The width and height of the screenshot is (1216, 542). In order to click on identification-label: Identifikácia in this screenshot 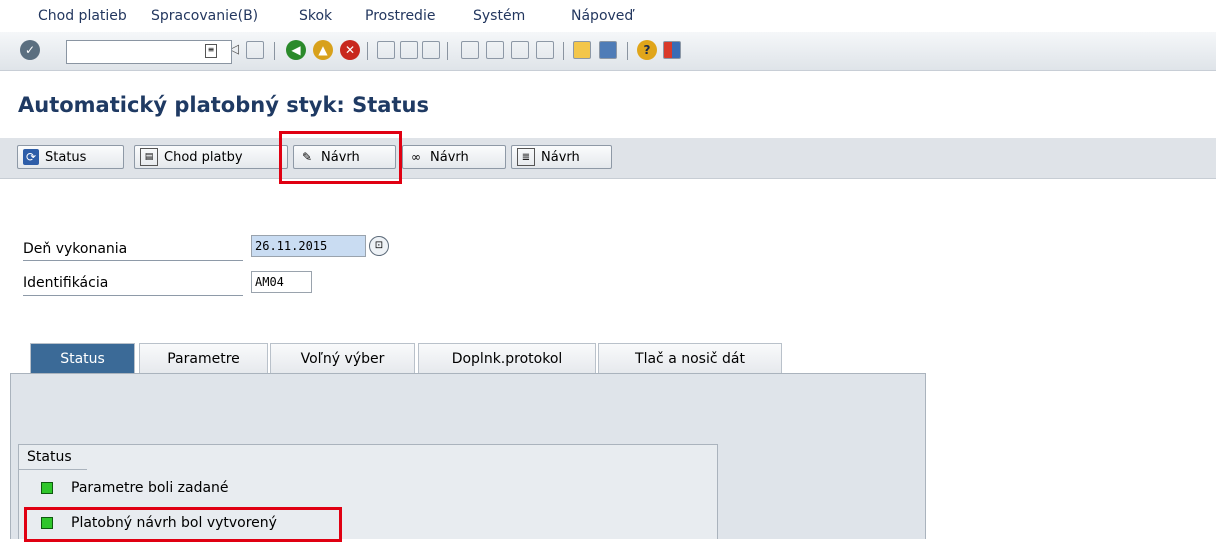, I will do `click(66, 283)`.